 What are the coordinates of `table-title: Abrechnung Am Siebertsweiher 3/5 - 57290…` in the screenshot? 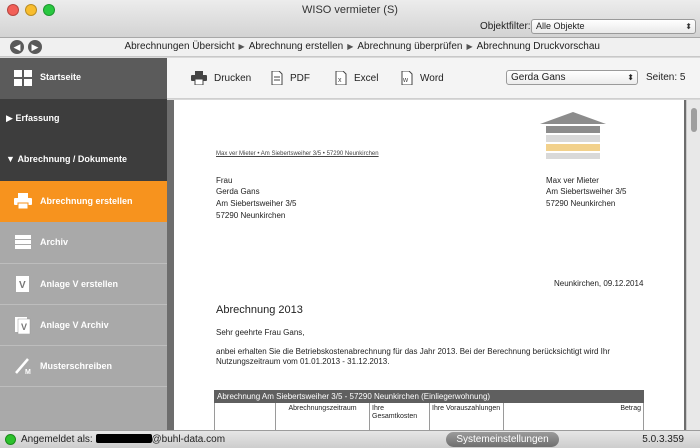 It's located at (429, 396).